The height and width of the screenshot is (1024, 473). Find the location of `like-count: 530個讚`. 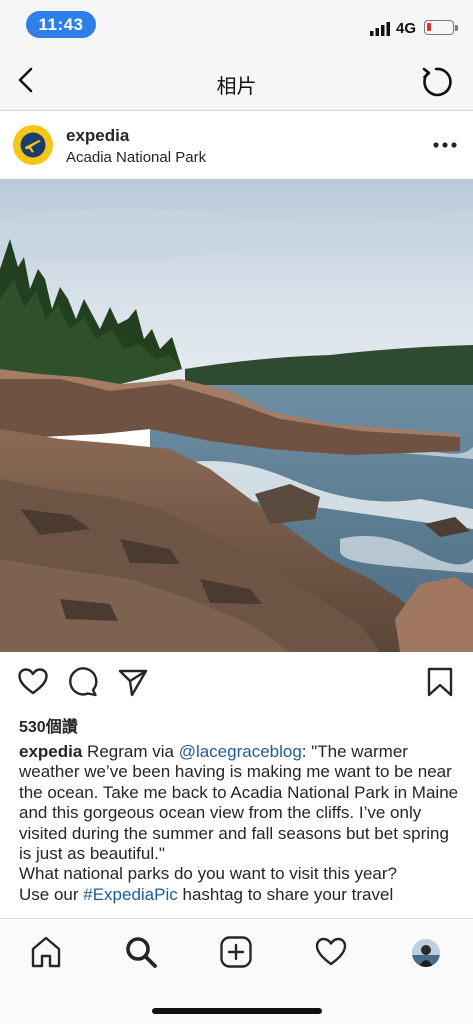

like-count: 530個讚 is located at coordinates (48, 725).